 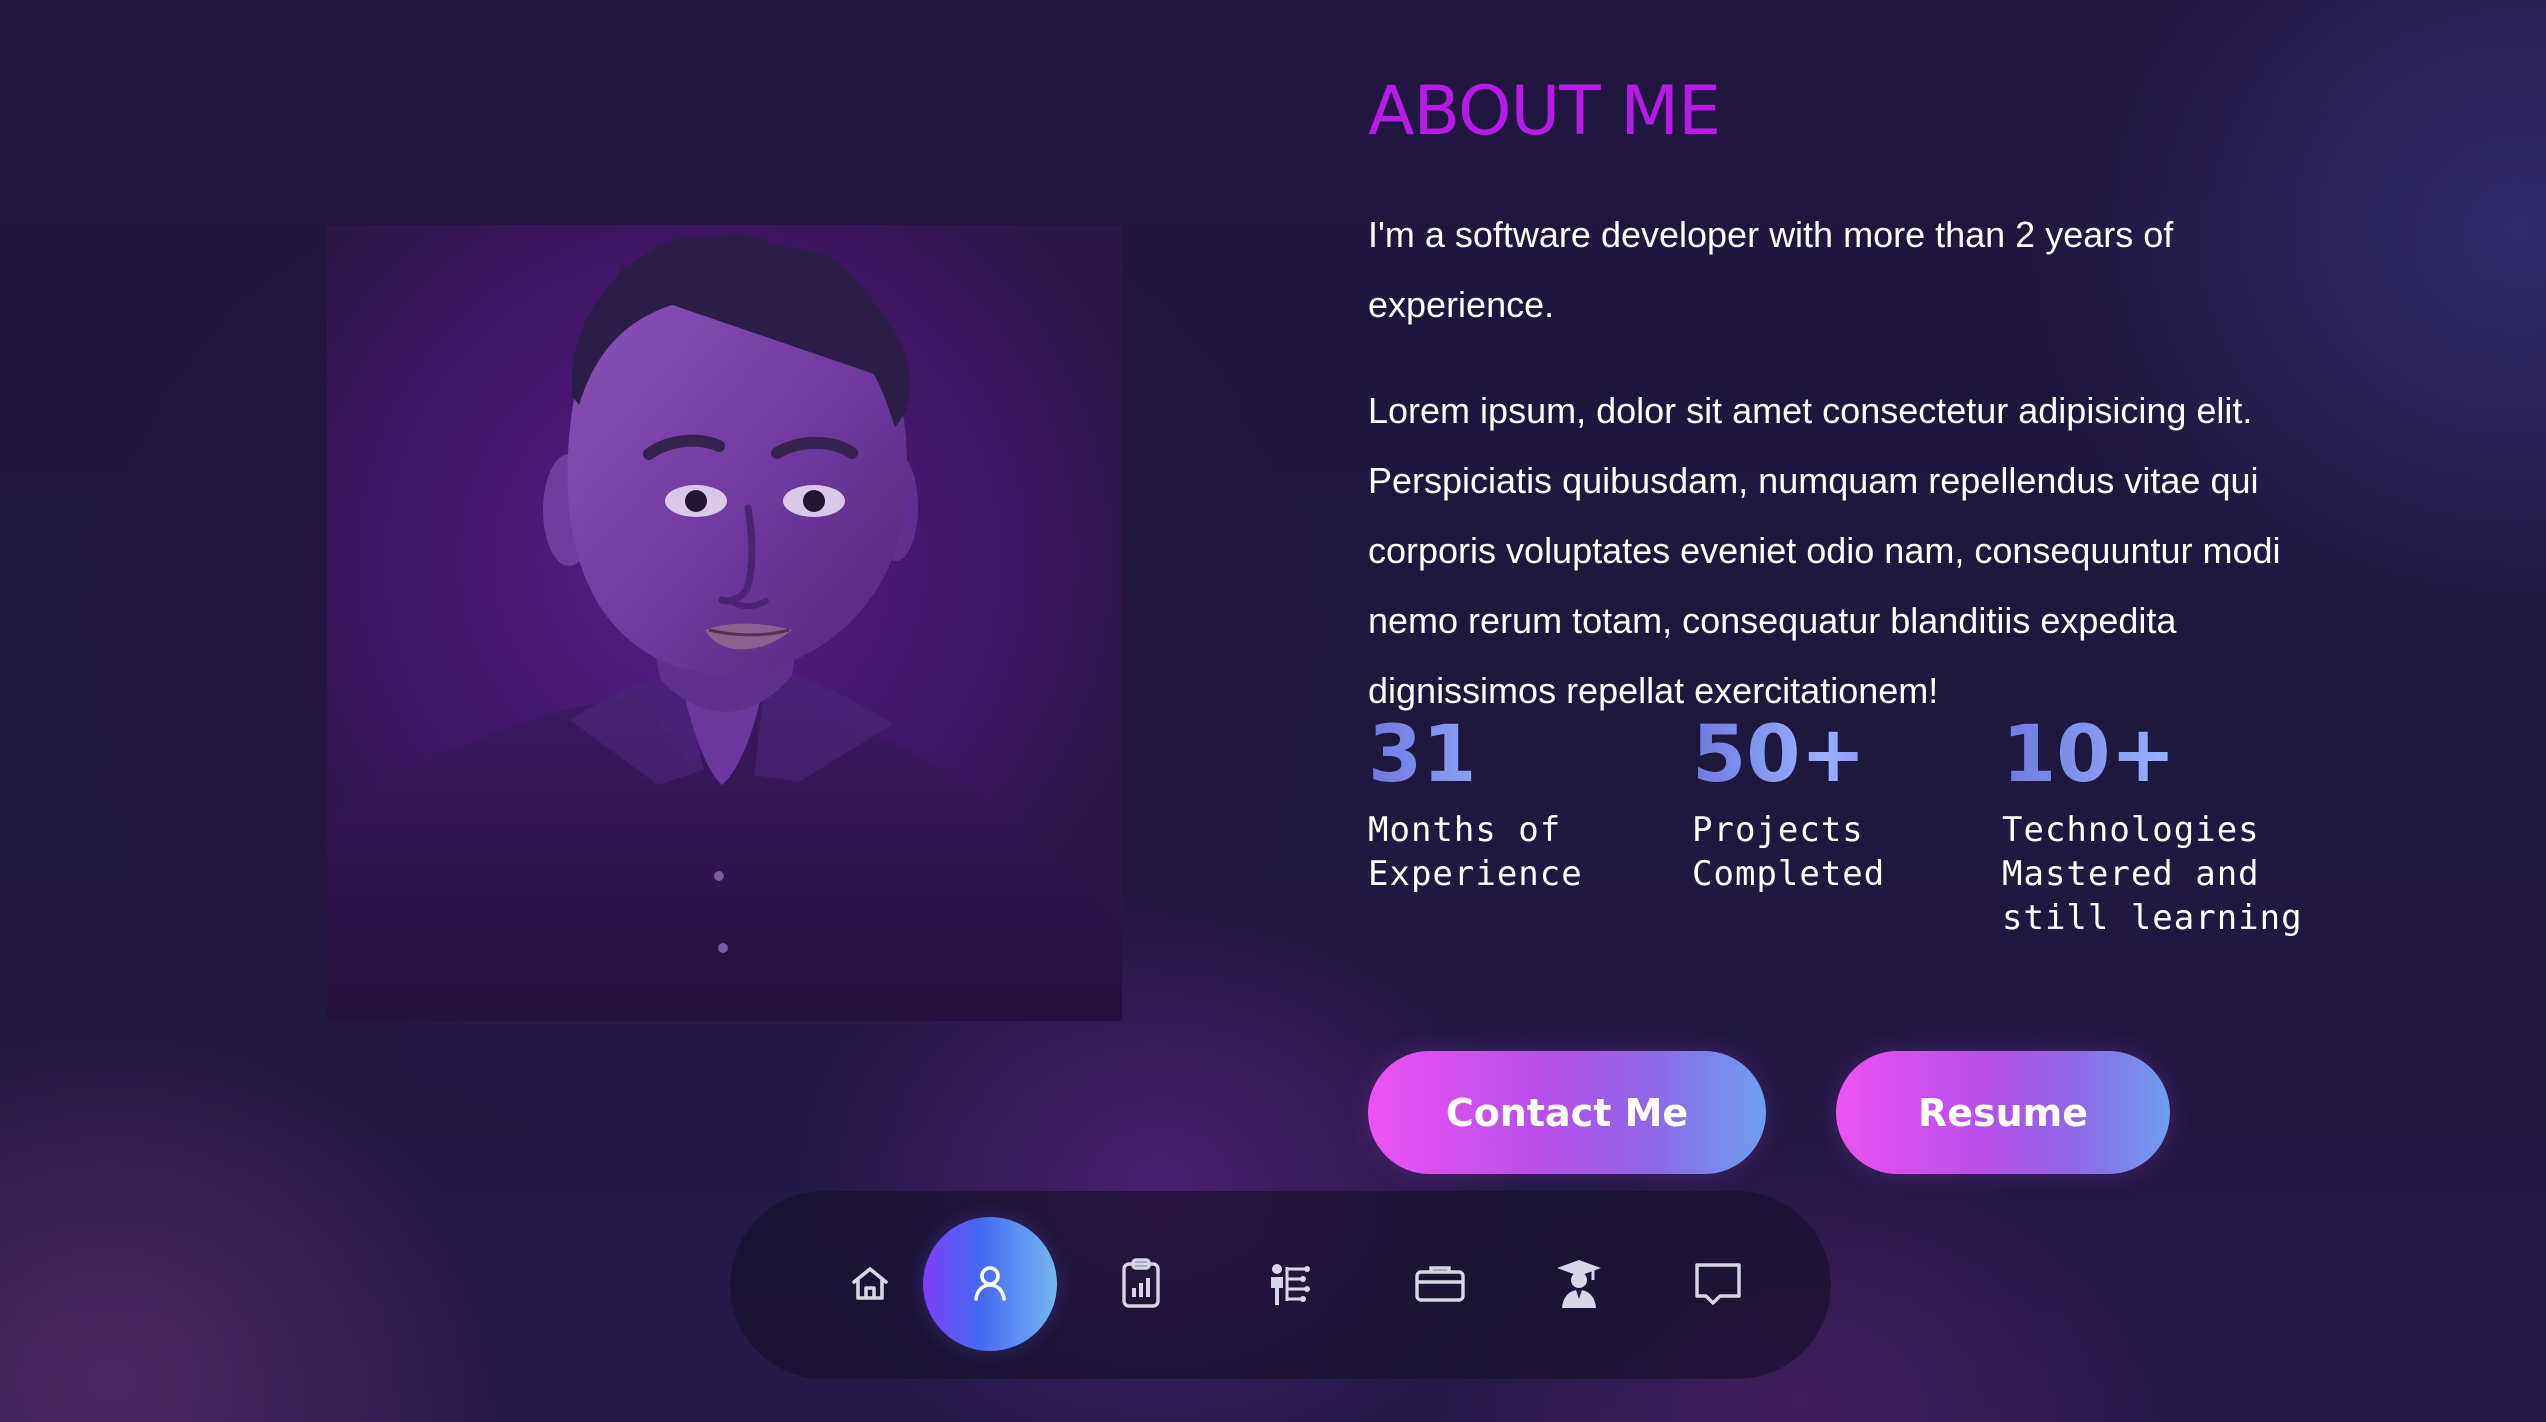 I want to click on chat-icon, so click(x=1718, y=1284).